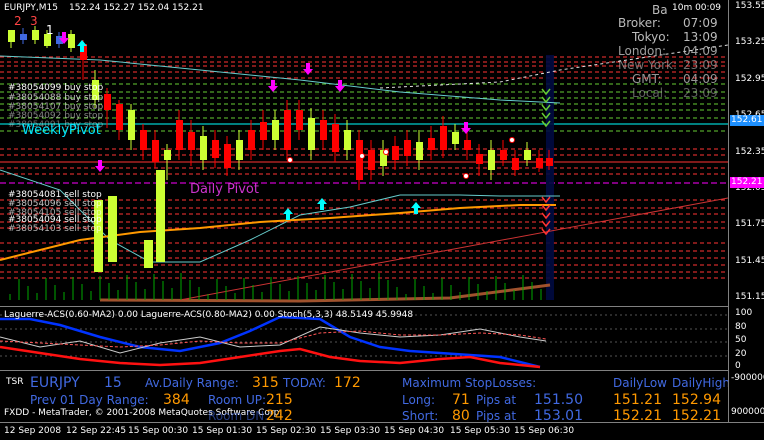 The image size is (764, 440). Describe the element at coordinates (747, 120) in the screenshot. I see `price-badge-blue: 152.61` at that location.